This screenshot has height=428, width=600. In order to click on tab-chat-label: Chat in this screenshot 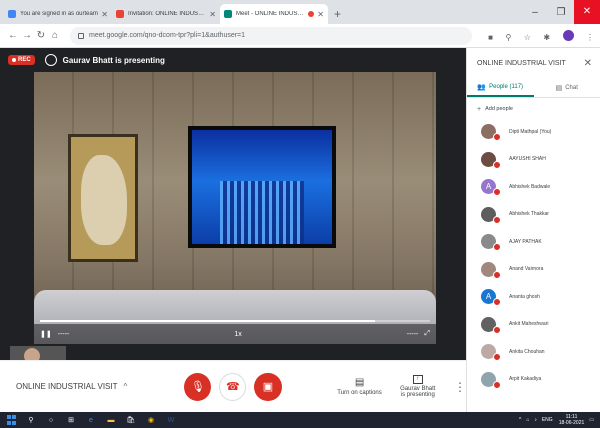, I will do `click(571, 87)`.